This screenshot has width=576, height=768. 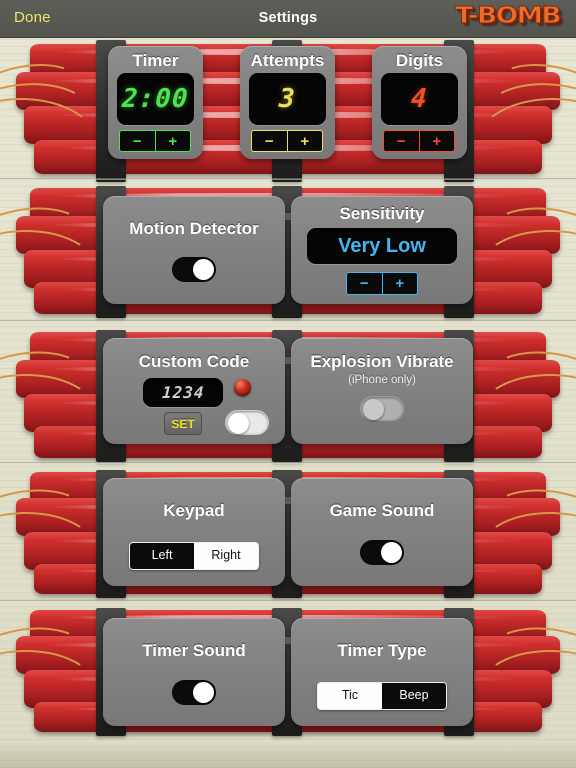 I want to click on digits-stepper: − +, so click(x=419, y=141).